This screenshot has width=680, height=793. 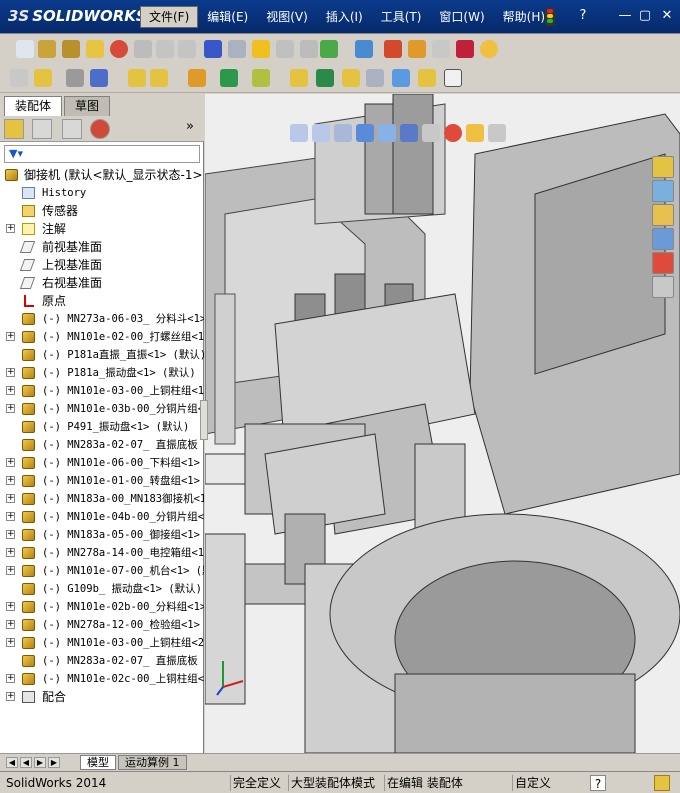 What do you see at coordinates (663, 263) in the screenshot?
I see `task-pane-appearance-icon` at bounding box center [663, 263].